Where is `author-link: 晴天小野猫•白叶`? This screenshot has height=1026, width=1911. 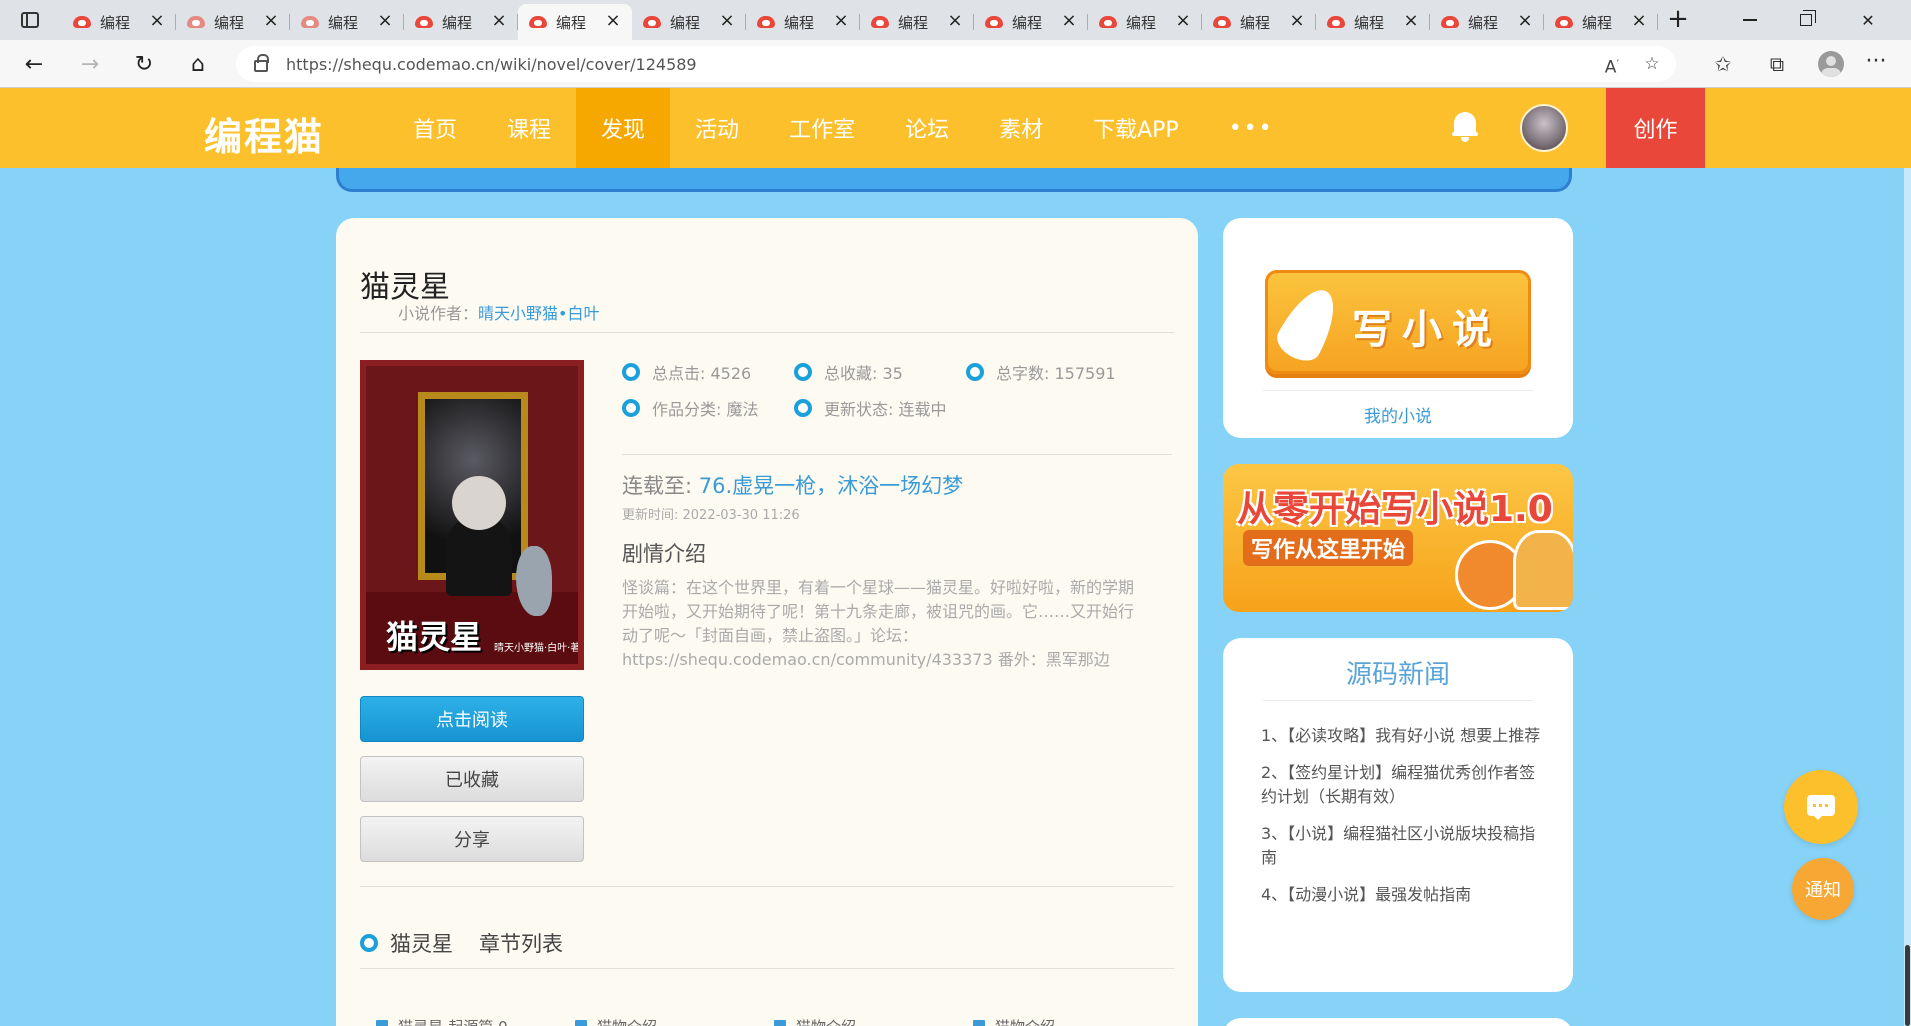 author-link: 晴天小野猫•白叶 is located at coordinates (538, 313).